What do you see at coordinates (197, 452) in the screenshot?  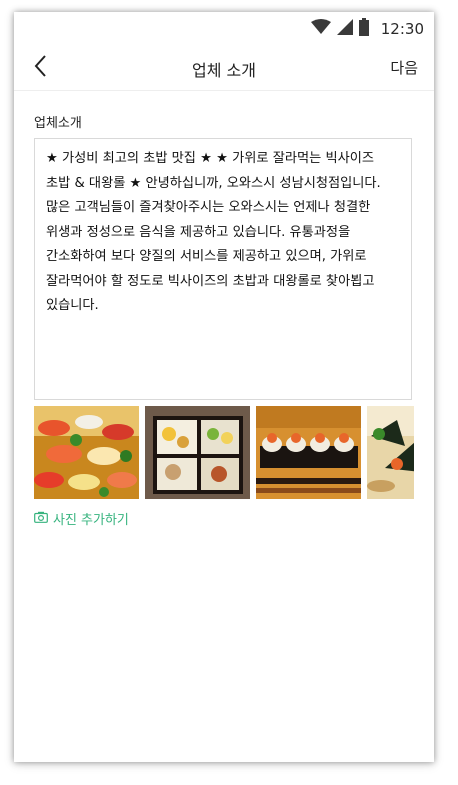 I see `photo-bento-box` at bounding box center [197, 452].